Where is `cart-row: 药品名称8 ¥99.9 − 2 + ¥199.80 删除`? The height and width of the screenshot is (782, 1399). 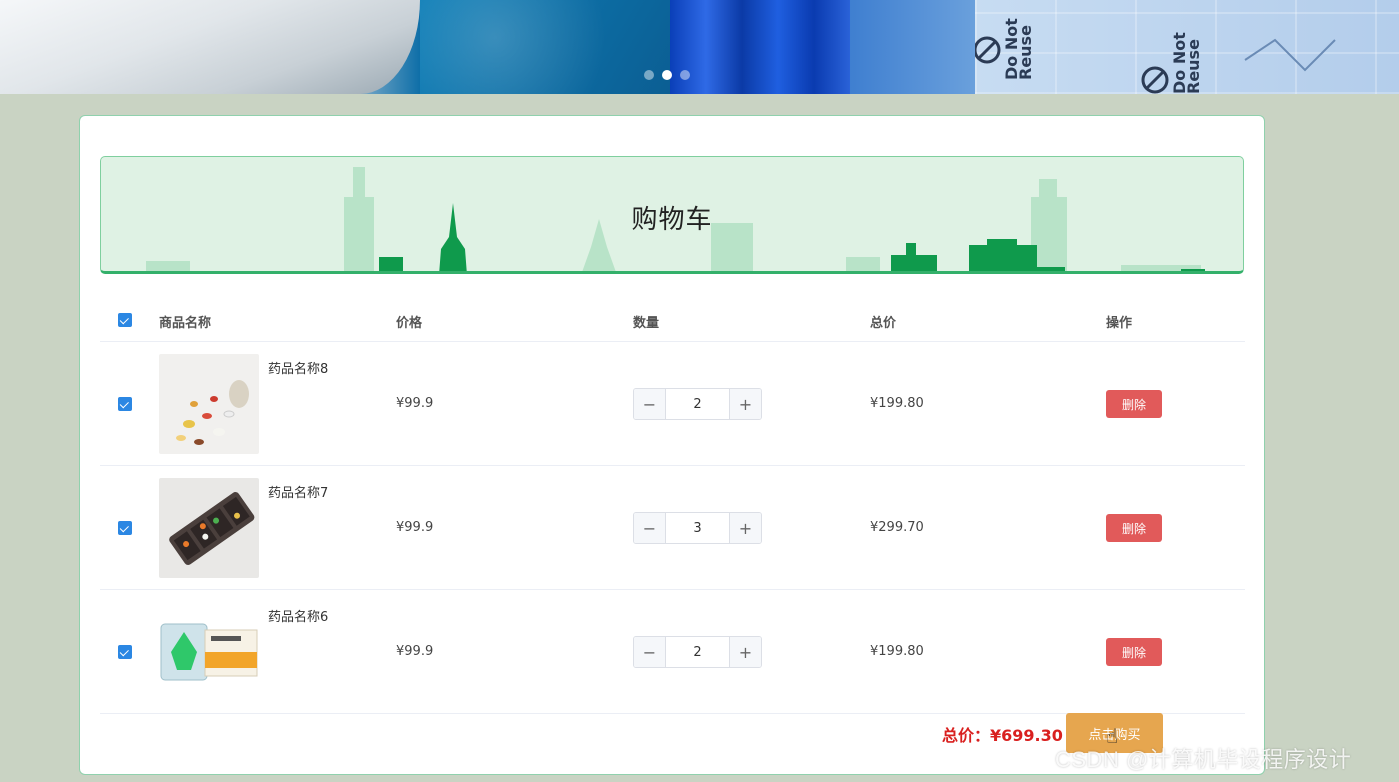
cart-row: 药品名称8 ¥99.9 − 2 + ¥199.80 删除 is located at coordinates (672, 404).